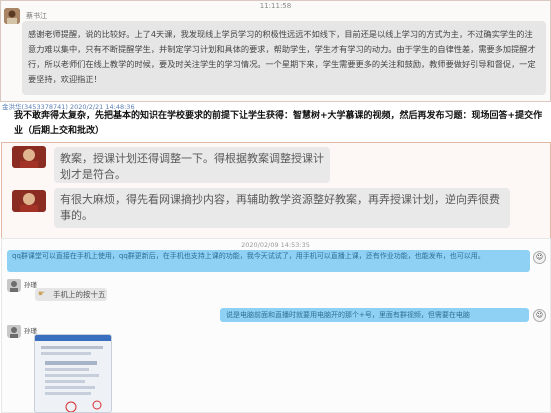 The width and height of the screenshot is (551, 413). I want to click on sender-name: 孙瑾, so click(30, 285).